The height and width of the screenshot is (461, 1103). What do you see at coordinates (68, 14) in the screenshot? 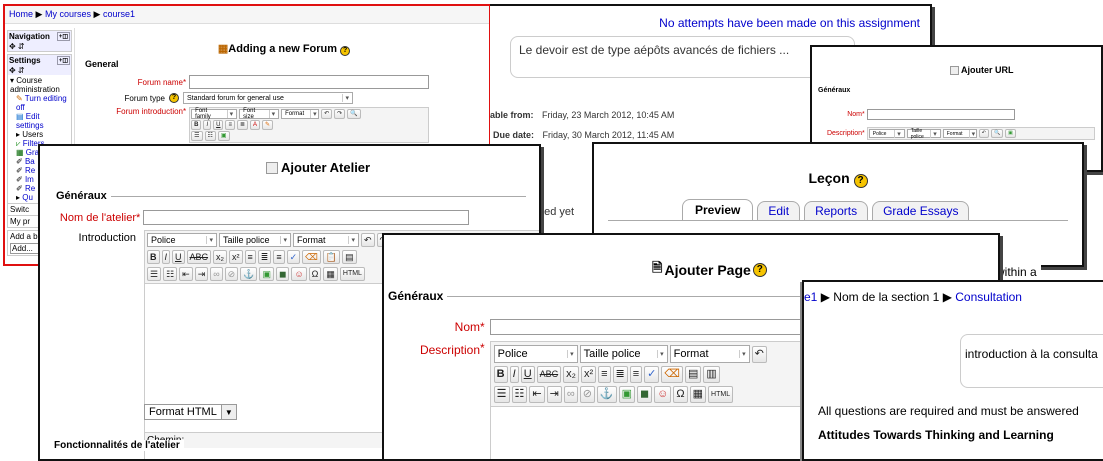
I see `breadcrumb-my-courses: My courses` at bounding box center [68, 14].